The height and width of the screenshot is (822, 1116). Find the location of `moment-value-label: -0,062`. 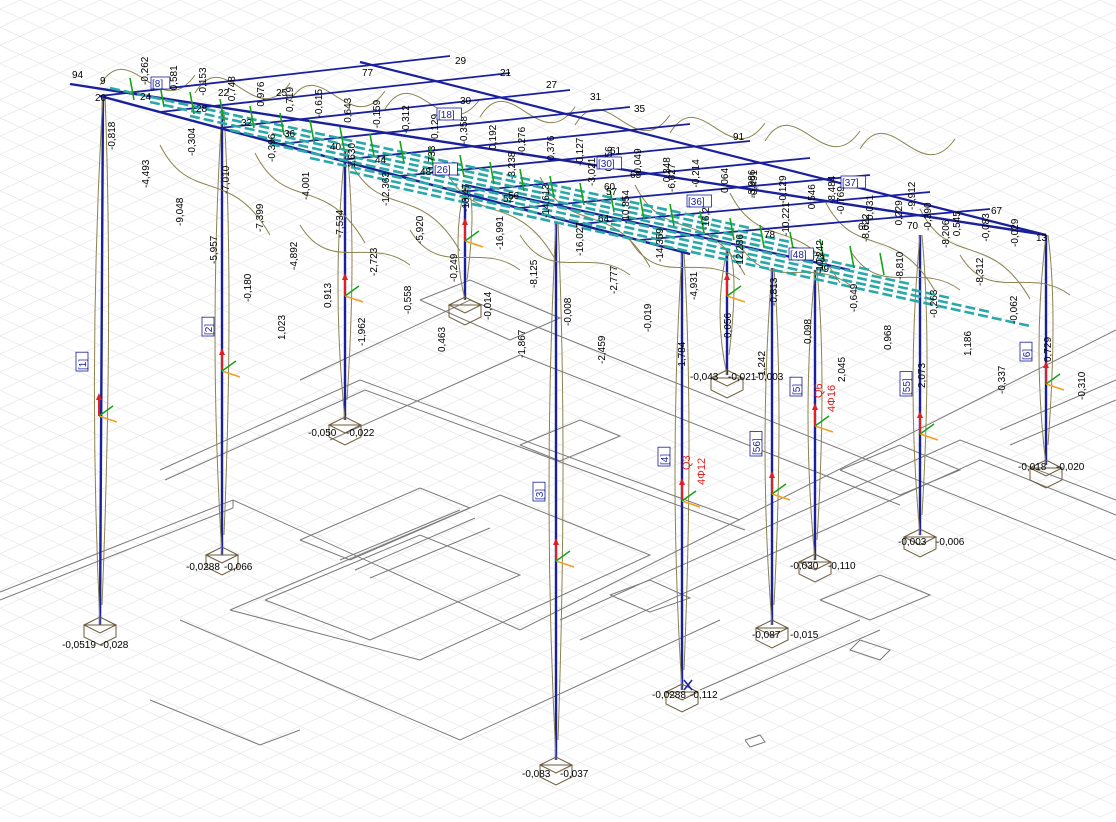

moment-value-label: -0,062 is located at coordinates (1014, 309).